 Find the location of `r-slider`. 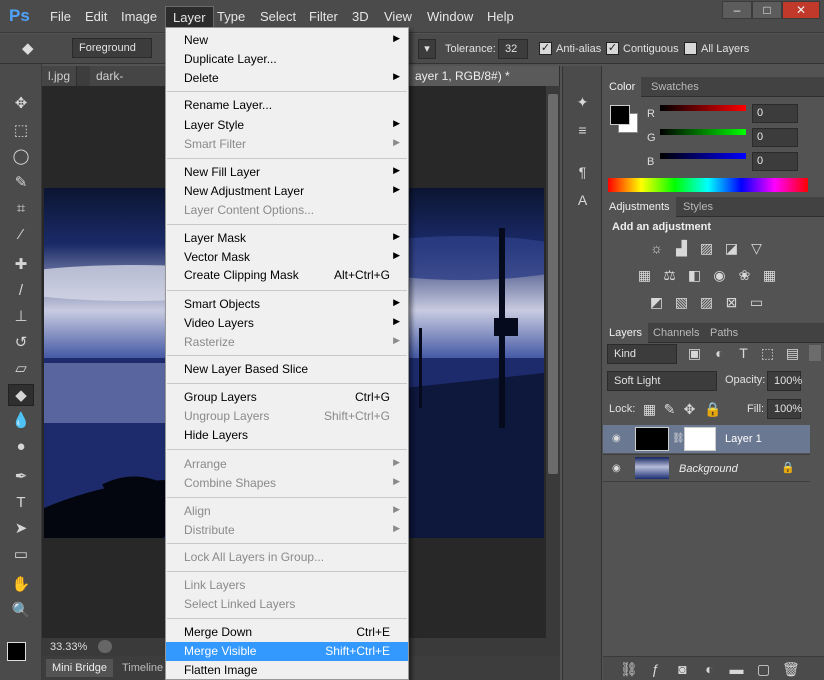

r-slider is located at coordinates (703, 108).